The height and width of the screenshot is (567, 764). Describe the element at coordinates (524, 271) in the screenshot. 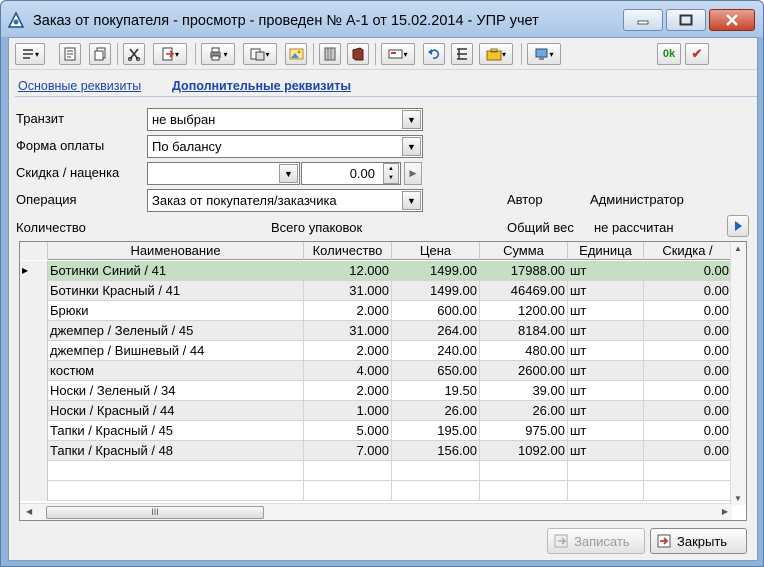

I see `table-cell-sum: 17988.00` at that location.